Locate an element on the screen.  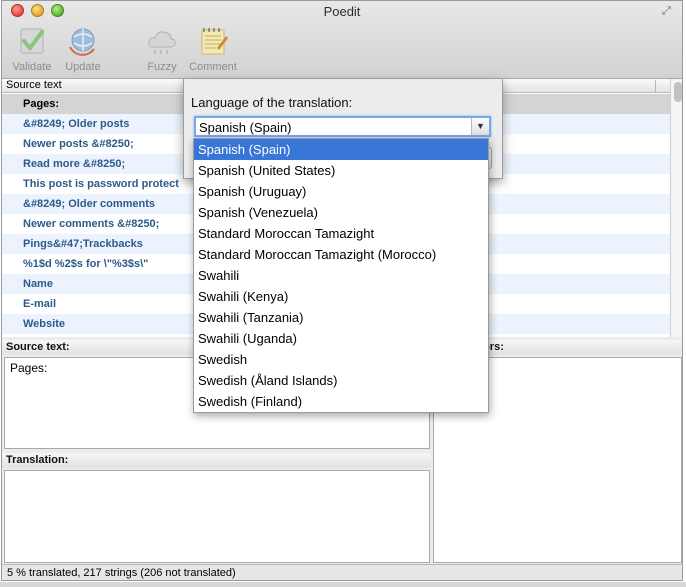
scrollbar-thumb is located at coordinates (678, 92).